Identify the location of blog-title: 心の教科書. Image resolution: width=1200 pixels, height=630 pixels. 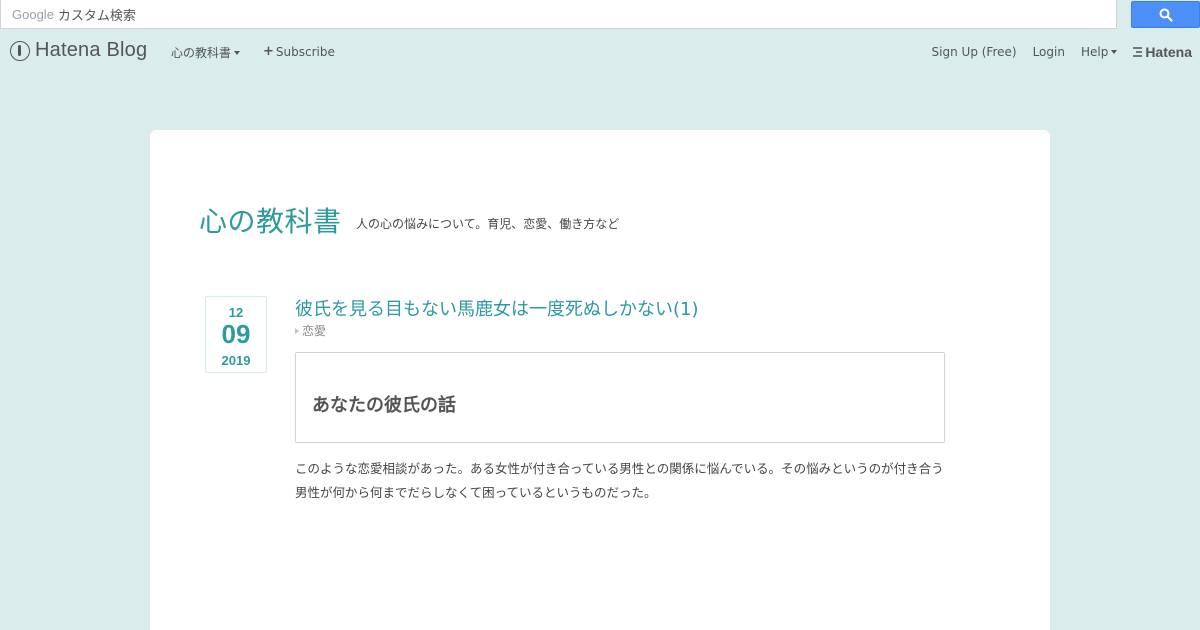
(270, 220).